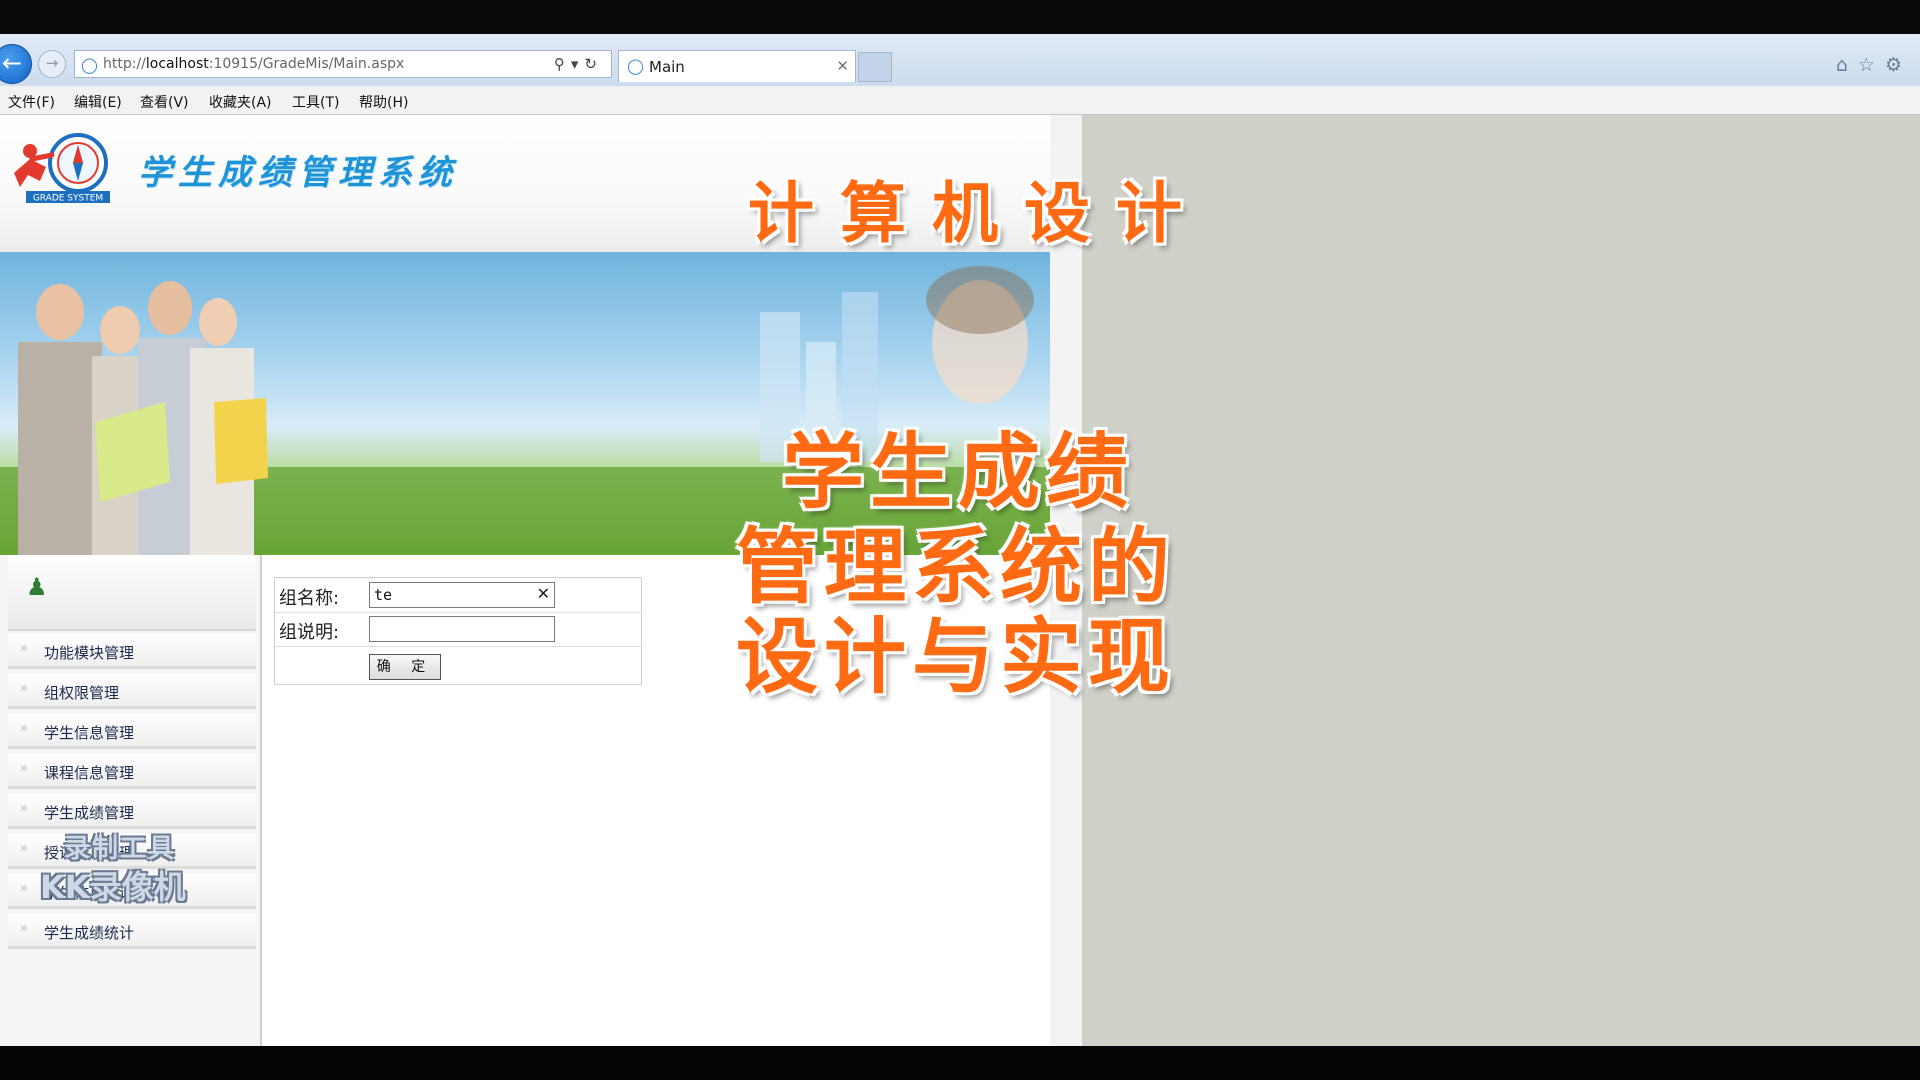 The height and width of the screenshot is (1080, 1920). Describe the element at coordinates (462, 629) in the screenshot. I see `group-desc-input` at that location.